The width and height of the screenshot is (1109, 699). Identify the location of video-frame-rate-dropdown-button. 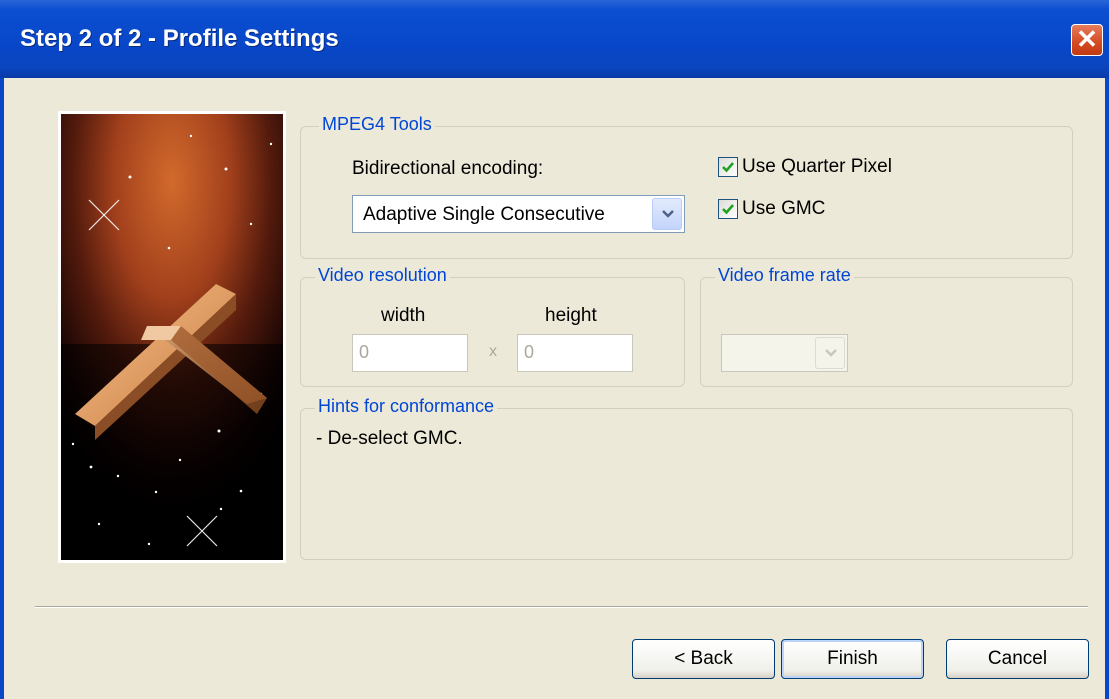
(830, 353).